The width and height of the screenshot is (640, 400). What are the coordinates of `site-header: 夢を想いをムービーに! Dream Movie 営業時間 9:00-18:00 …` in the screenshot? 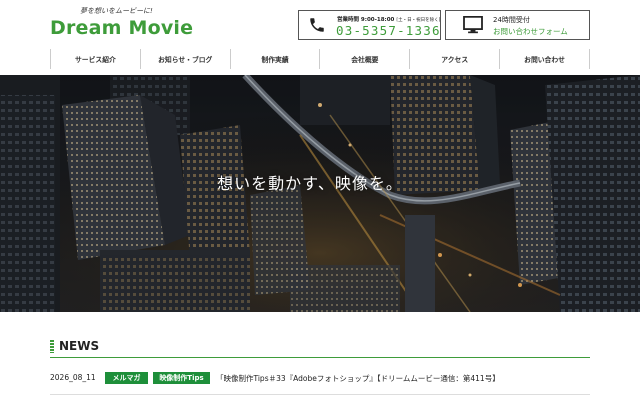 It's located at (320, 23).